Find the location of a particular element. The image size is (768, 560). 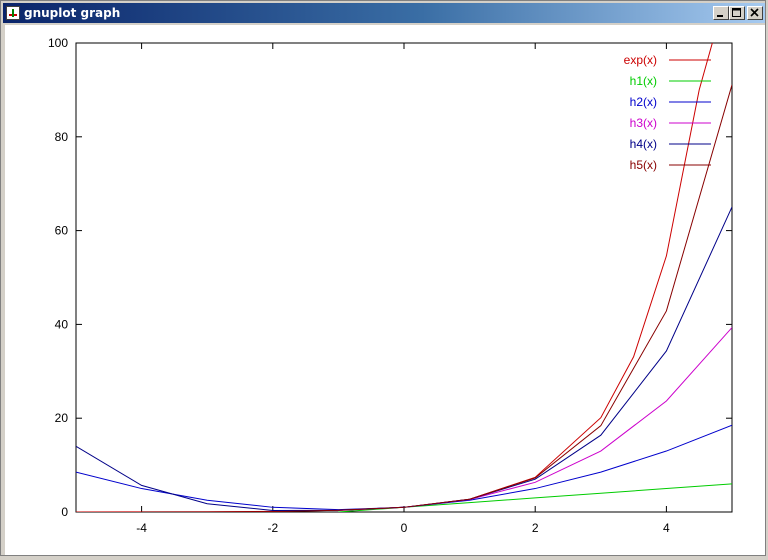

legend-label: h5(x) is located at coordinates (643, 165).